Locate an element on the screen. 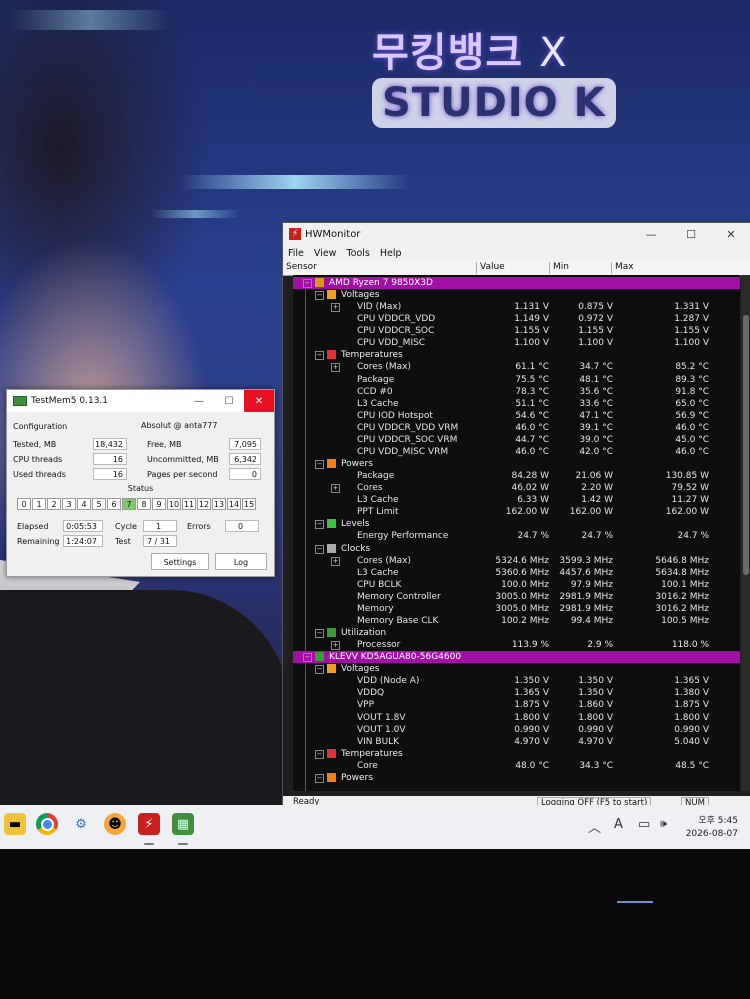  sensor-row: L3 Cache 6.33 W 1.42 W 11.27 W is located at coordinates (516, 500).